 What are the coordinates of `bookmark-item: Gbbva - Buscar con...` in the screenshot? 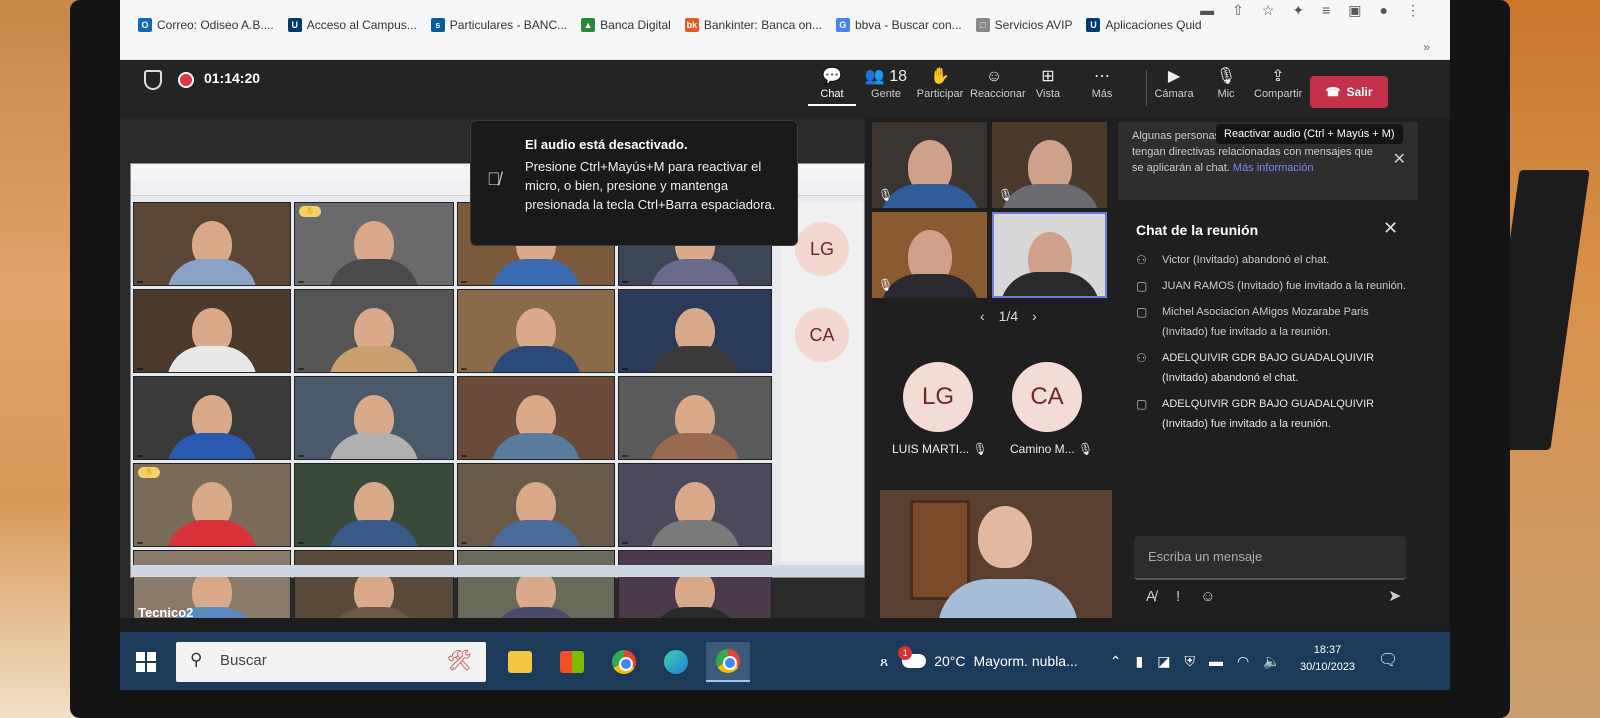 It's located at (898, 25).